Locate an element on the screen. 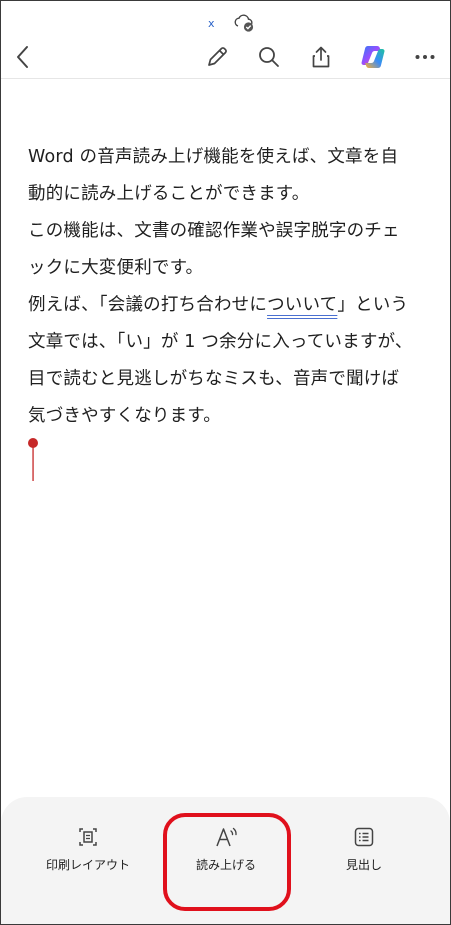 This screenshot has width=451, height=925. share-icon is located at coordinates (321, 57).